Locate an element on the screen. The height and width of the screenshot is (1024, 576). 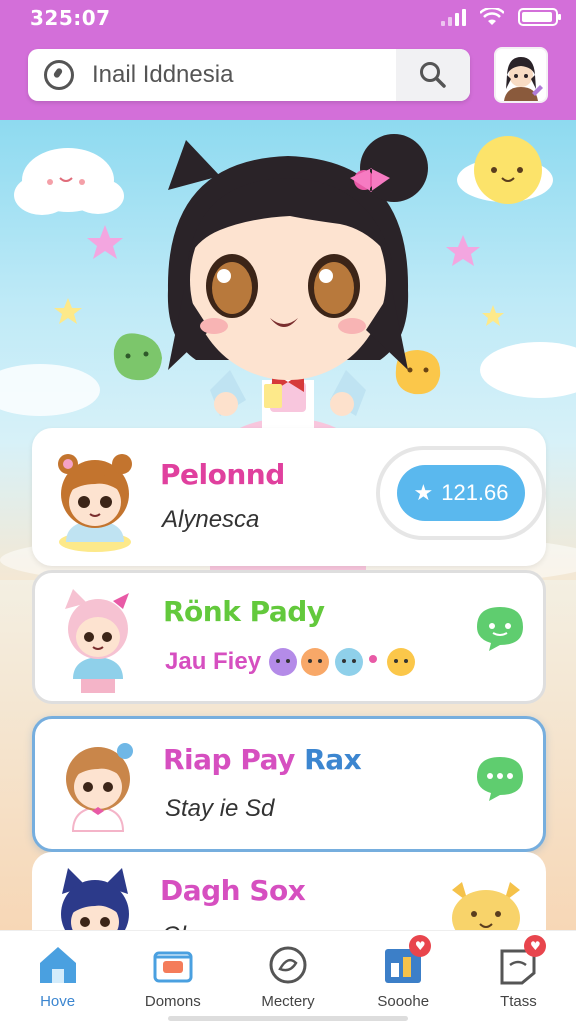
nav-label: Sooohe is located at coordinates (403, 1001).